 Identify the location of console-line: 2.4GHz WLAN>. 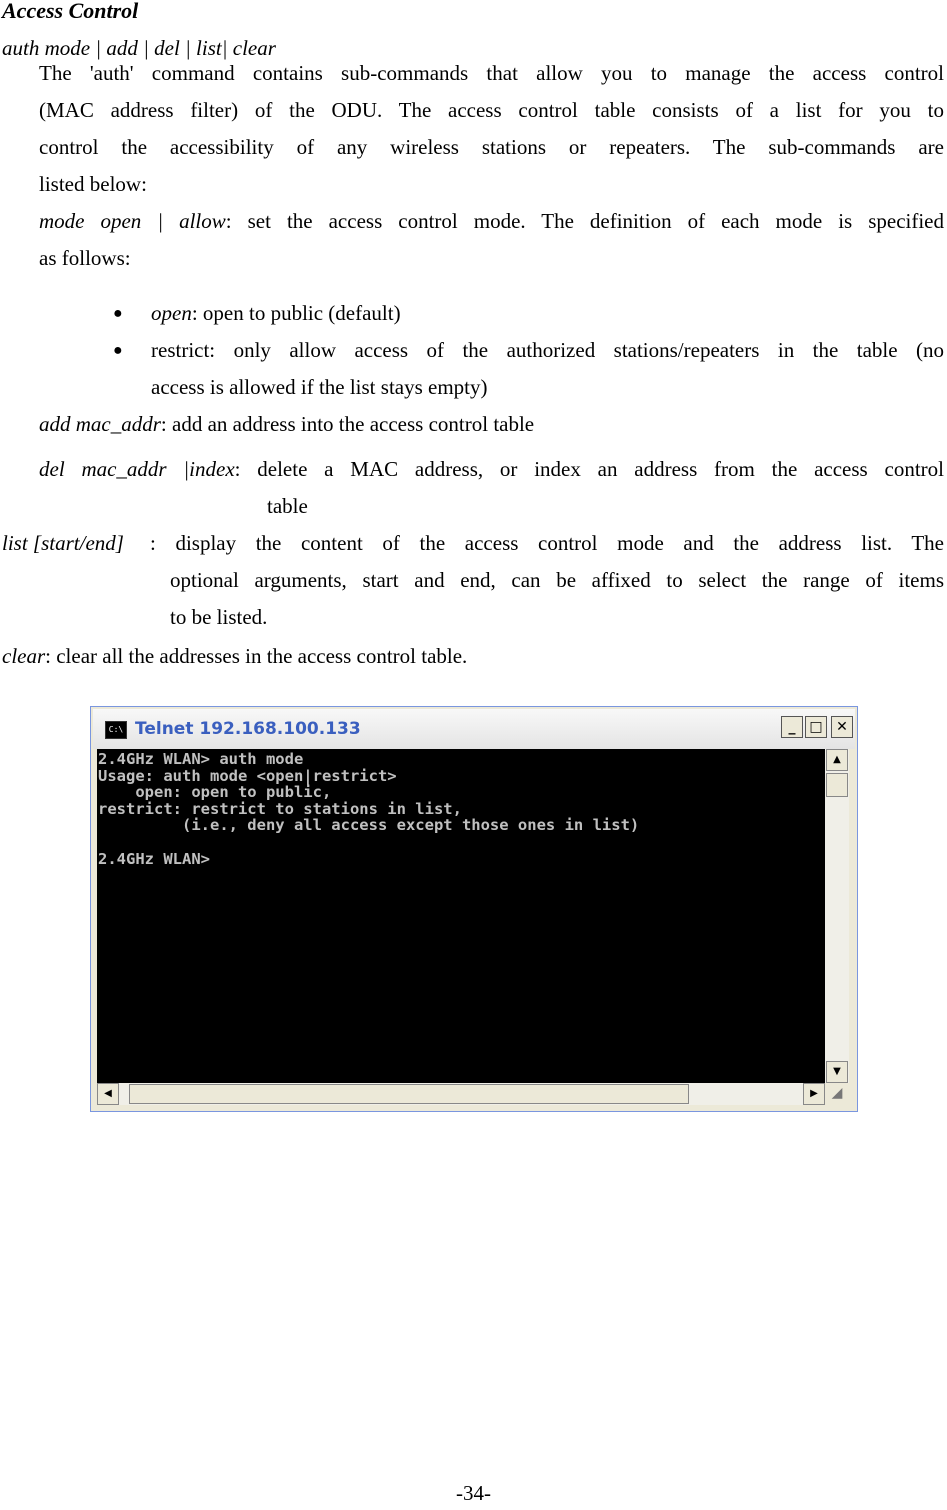
(154, 858).